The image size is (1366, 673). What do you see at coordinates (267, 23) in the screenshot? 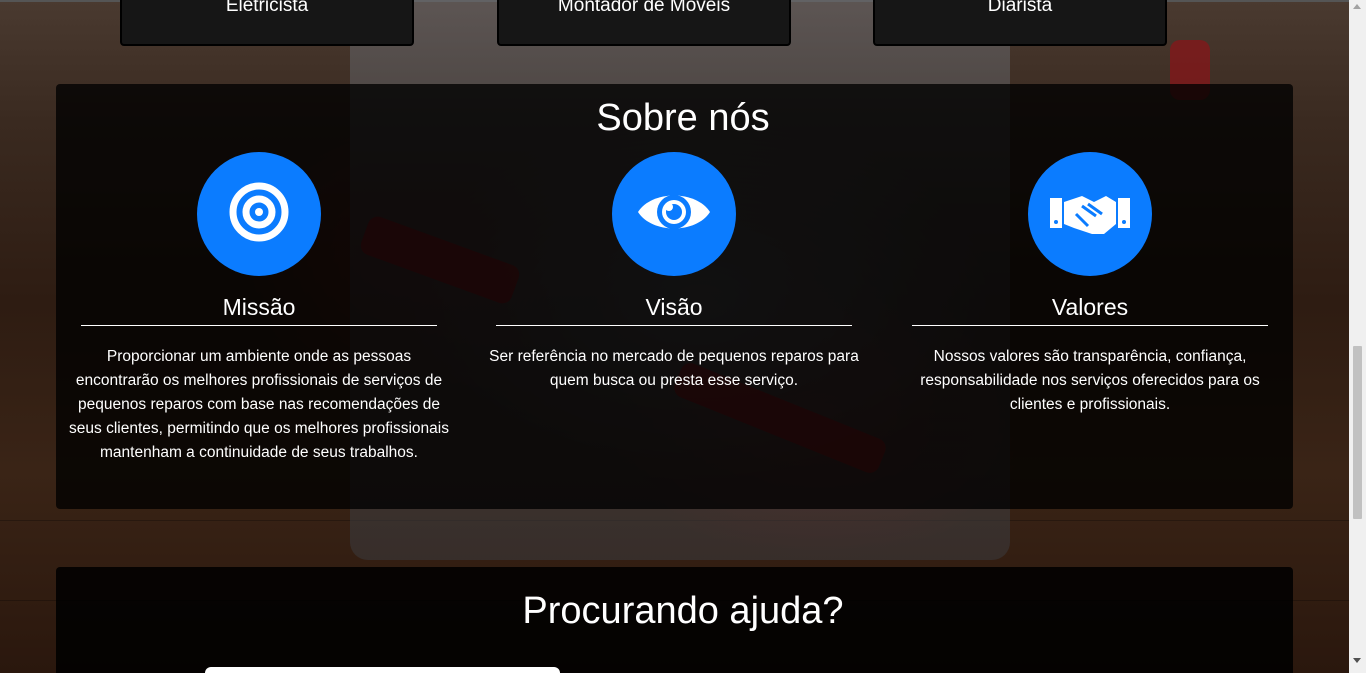
I see `service-card-electrician: Eletricista` at bounding box center [267, 23].